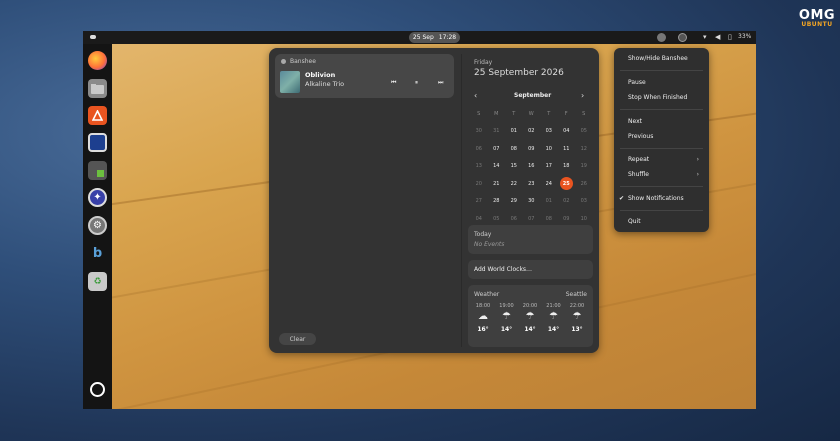 This screenshot has height=441, width=840. What do you see at coordinates (637, 82) in the screenshot?
I see `menu-item-pause: Pause` at bounding box center [637, 82].